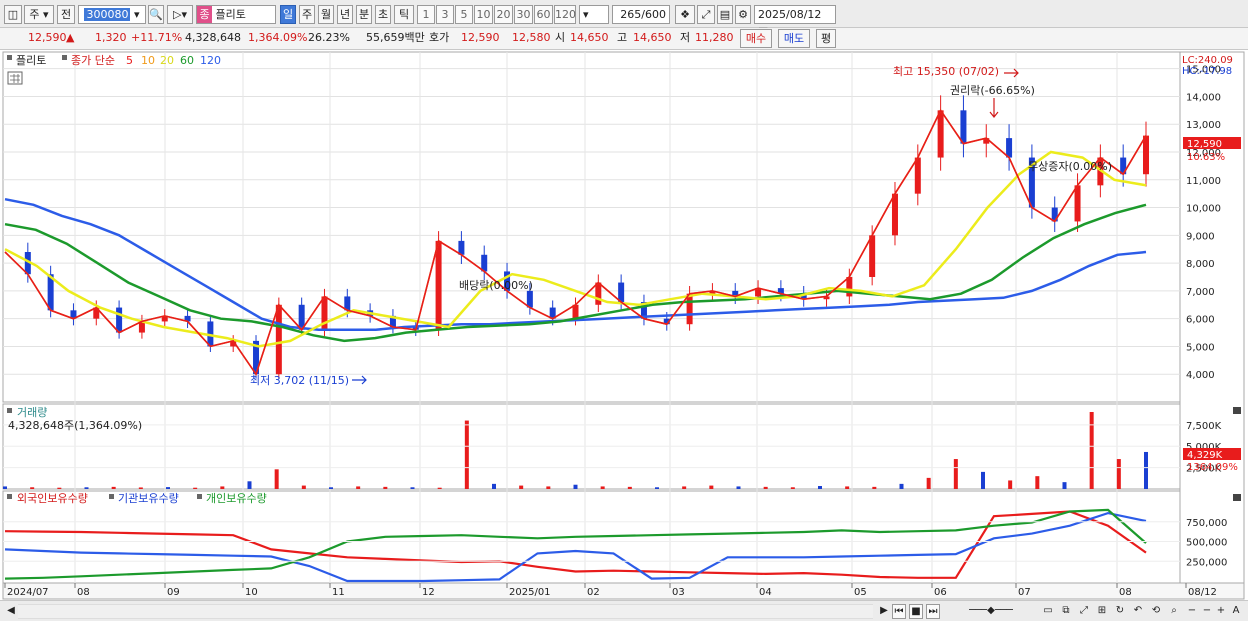 The image size is (1248, 621). What do you see at coordinates (236, 14) in the screenshot?
I see `stock-name-field: 종 플리토` at bounding box center [236, 14].